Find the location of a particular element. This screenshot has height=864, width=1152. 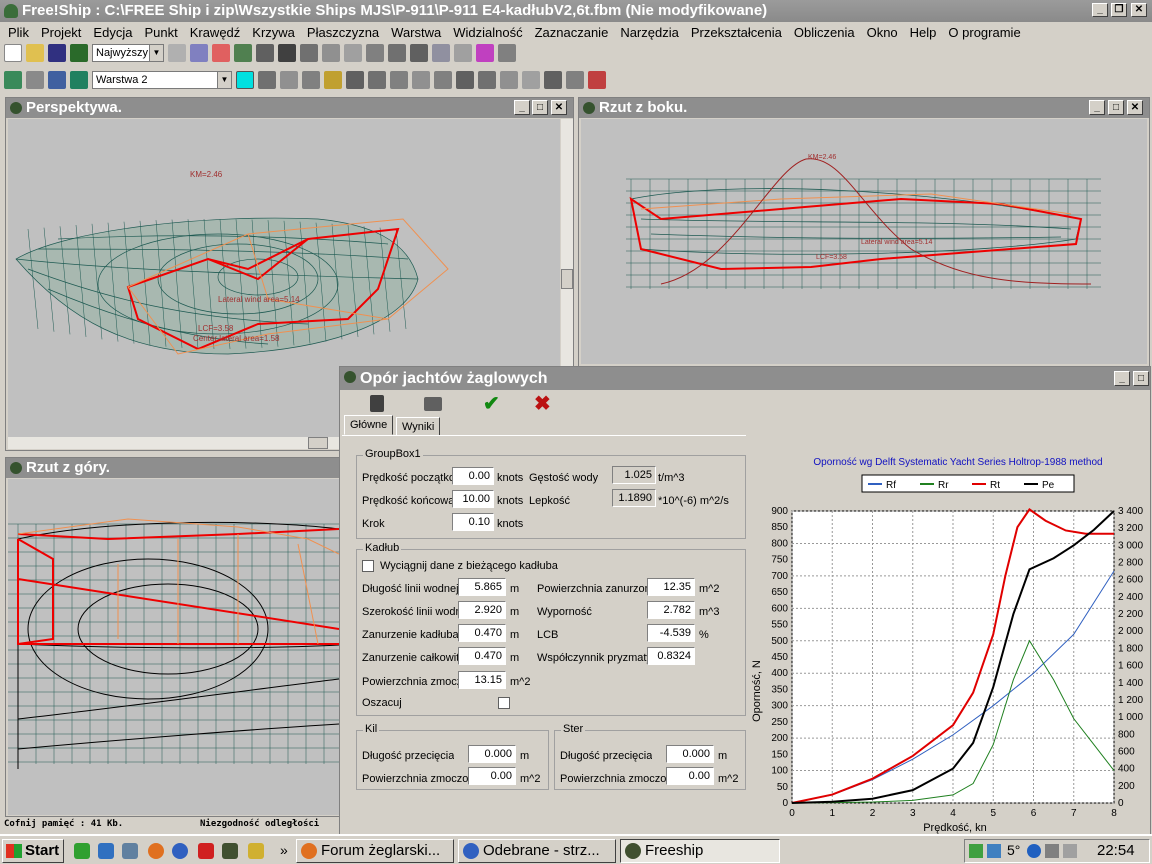

mesh-icon is located at coordinates (177, 53).